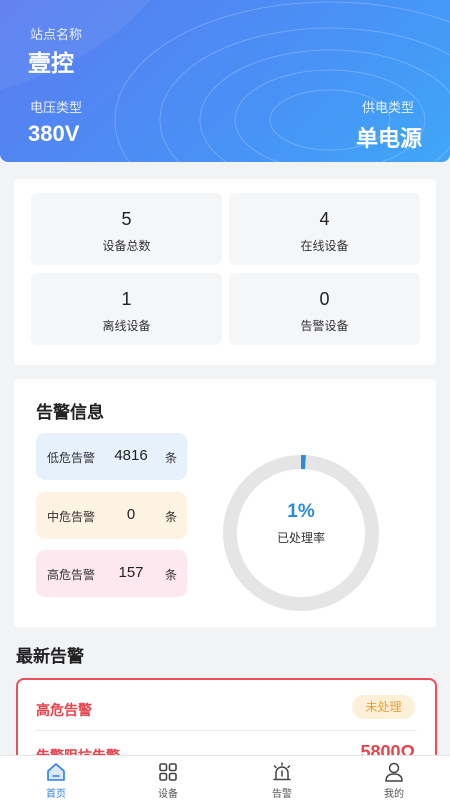 The width and height of the screenshot is (450, 800). Describe the element at coordinates (126, 219) in the screenshot. I see `stat-value: 5` at that location.